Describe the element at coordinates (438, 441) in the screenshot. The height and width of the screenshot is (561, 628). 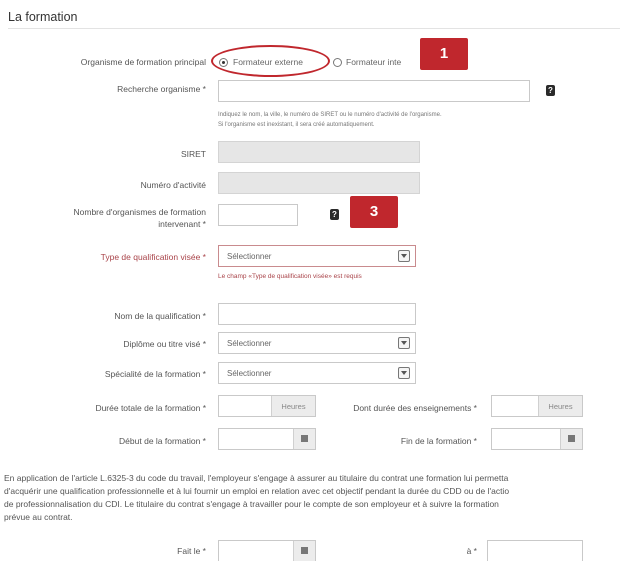
I see `fin-formation-label: Fin de la formation *` at that location.